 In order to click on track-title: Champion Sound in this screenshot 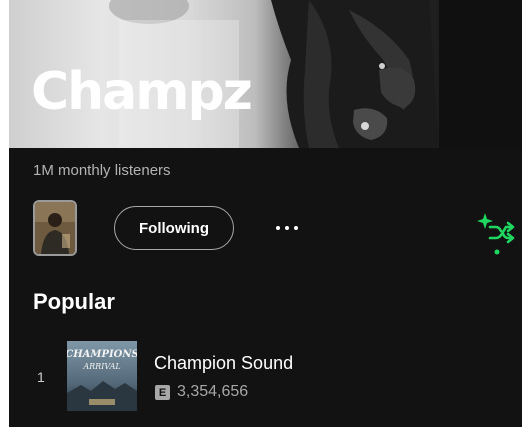, I will do `click(224, 363)`.